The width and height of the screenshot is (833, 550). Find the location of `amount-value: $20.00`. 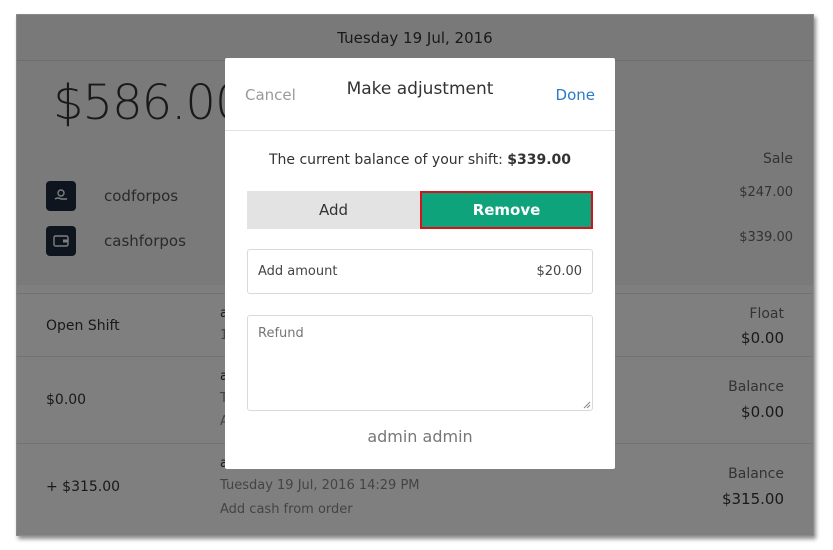

amount-value: $20.00 is located at coordinates (559, 271).